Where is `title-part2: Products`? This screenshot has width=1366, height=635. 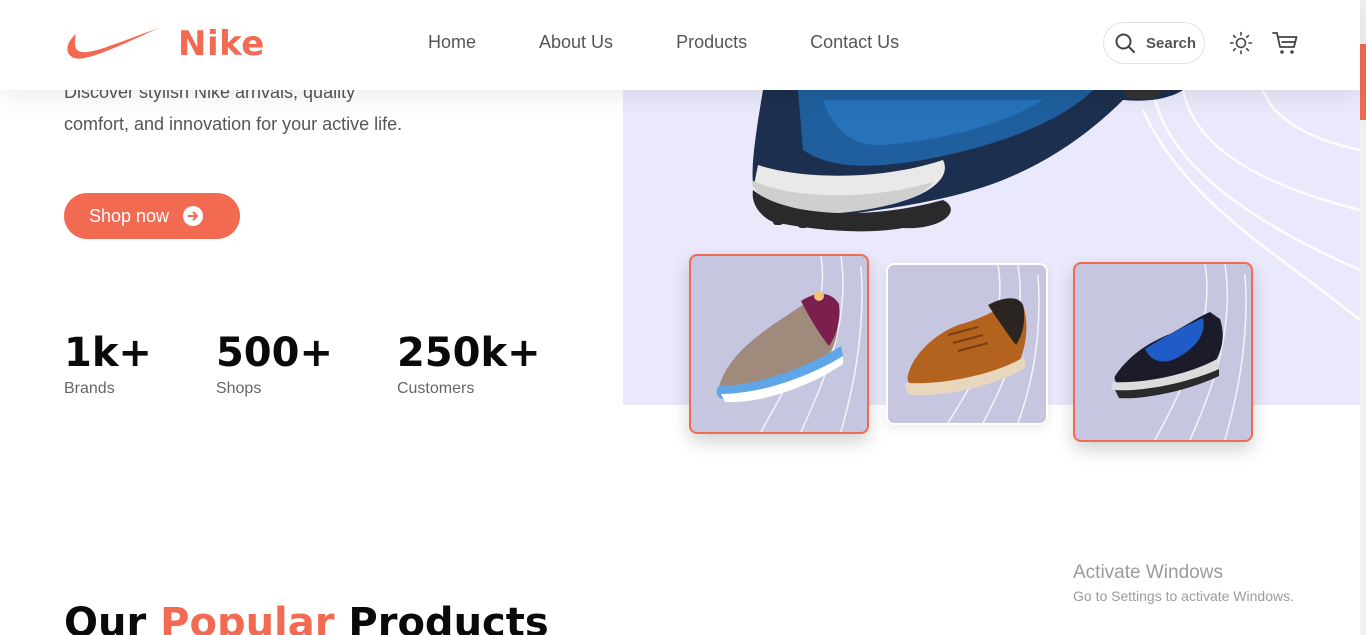 title-part2: Products is located at coordinates (441, 617).